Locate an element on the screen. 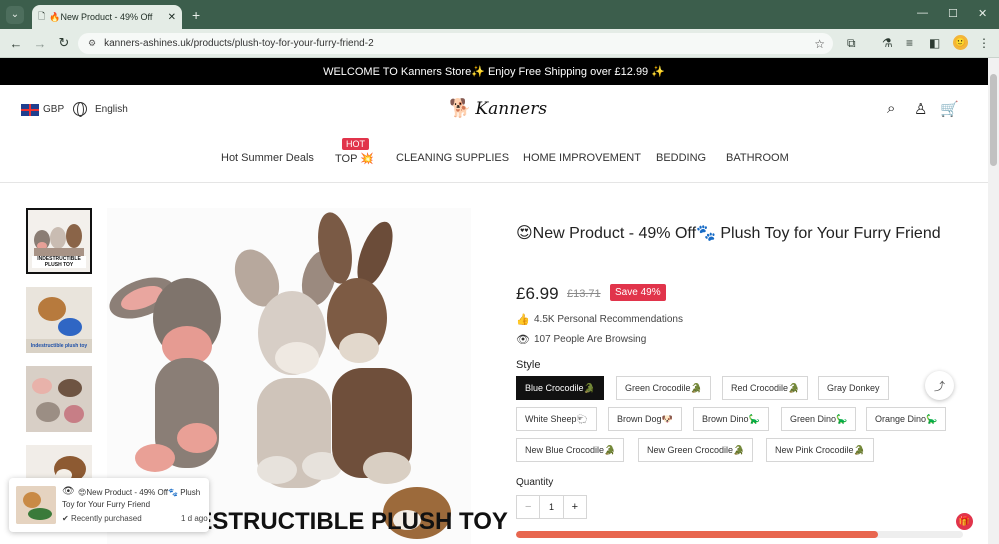 The height and width of the screenshot is (544, 999). compare-price: £13.71 is located at coordinates (584, 294).